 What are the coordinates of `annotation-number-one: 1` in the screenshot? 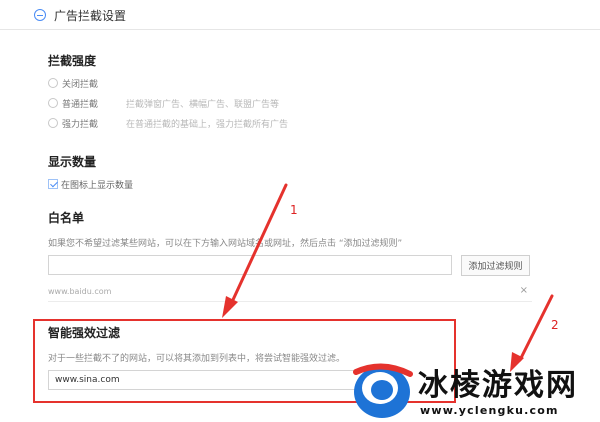 It's located at (294, 210).